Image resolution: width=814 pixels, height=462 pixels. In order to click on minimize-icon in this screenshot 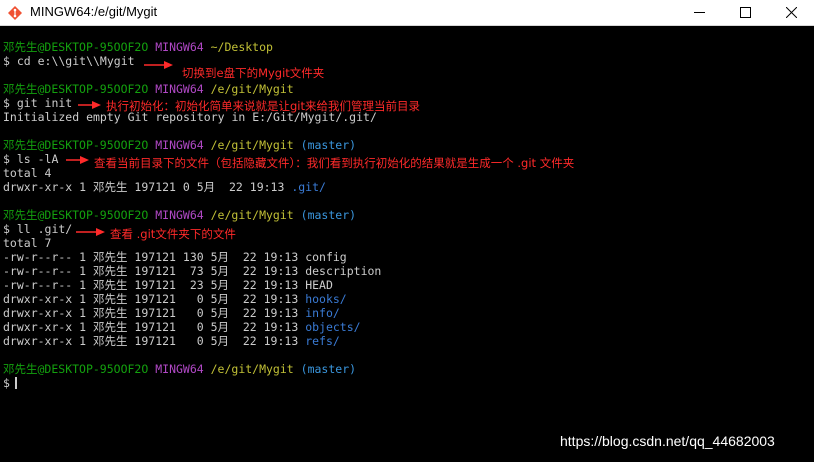, I will do `click(699, 12)`.